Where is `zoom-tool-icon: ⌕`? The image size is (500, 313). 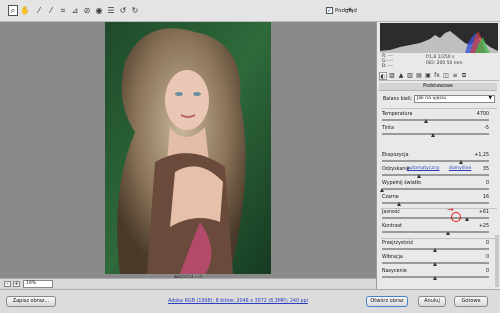 zoom-tool-icon: ⌕ is located at coordinates (13, 10).